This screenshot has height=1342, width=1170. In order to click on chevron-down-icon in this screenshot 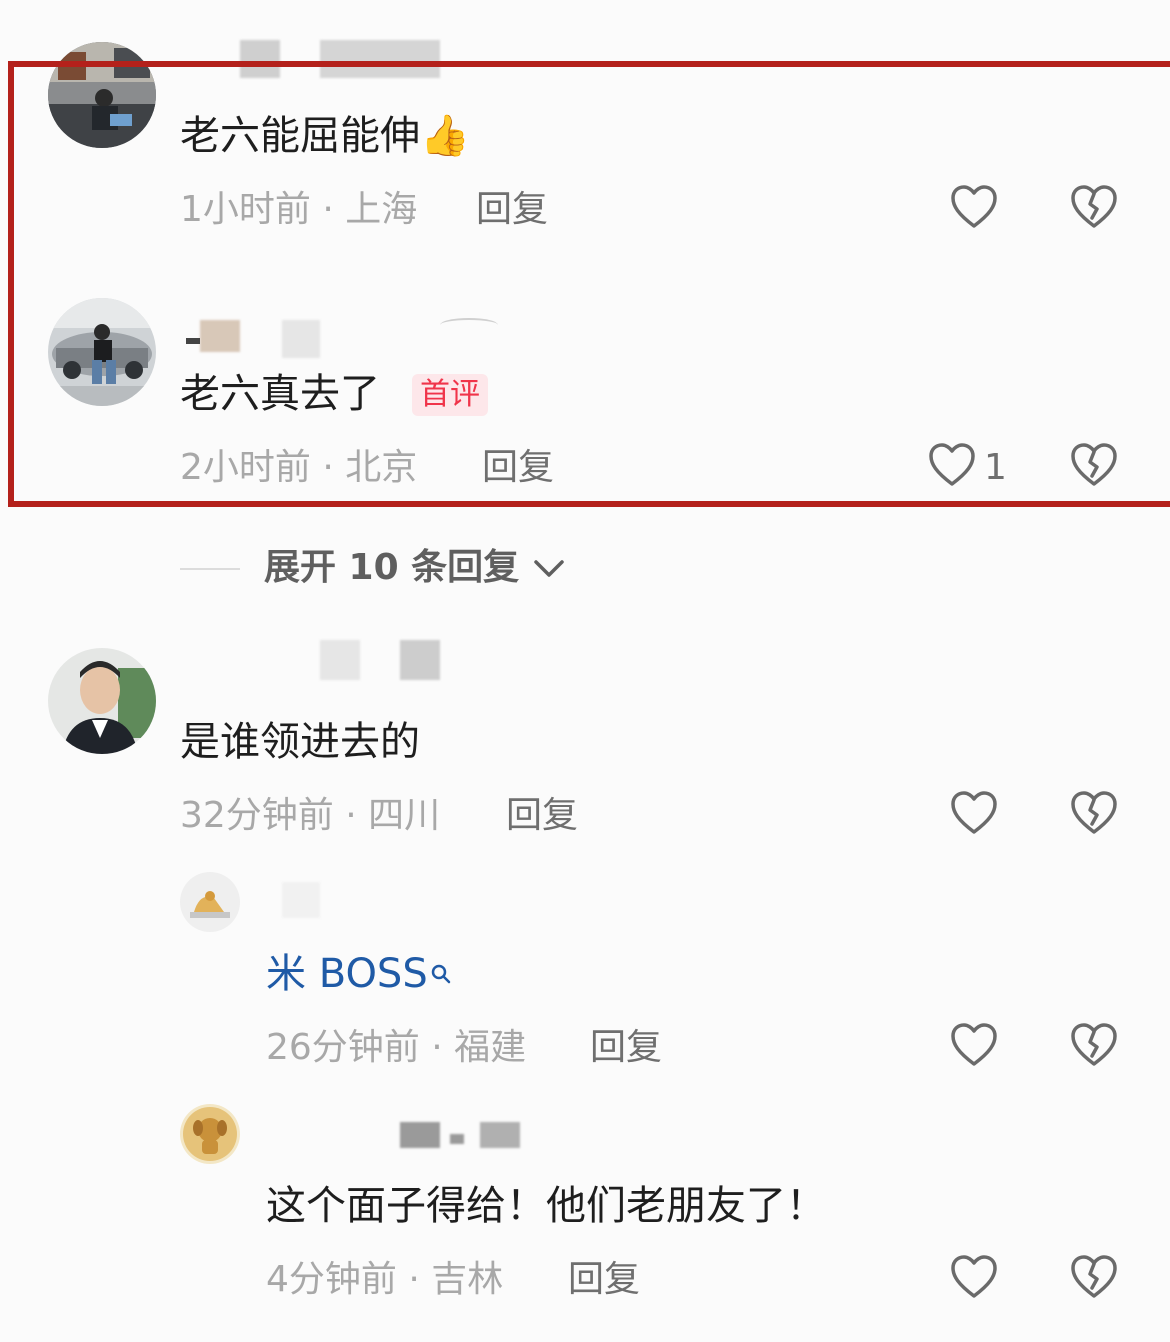, I will do `click(549, 569)`.